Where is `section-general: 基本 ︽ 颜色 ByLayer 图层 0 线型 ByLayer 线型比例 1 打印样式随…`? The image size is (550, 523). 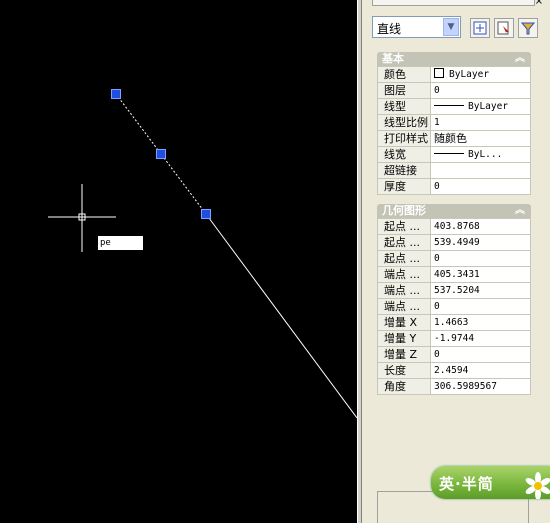
section-general: 基本 ︽ 颜色 ByLayer 图层 0 线型 ByLayer 线型比例 1 打印样式随… is located at coordinates (454, 123).